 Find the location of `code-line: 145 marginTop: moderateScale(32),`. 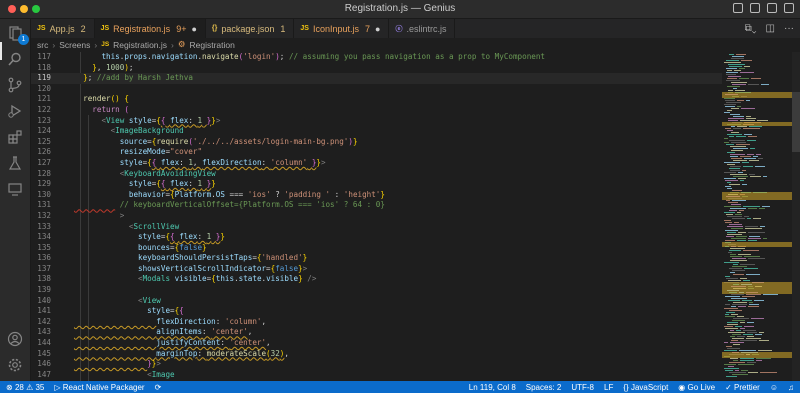

code-line: 145 marginTop: moderateScale(32), is located at coordinates (376, 354).